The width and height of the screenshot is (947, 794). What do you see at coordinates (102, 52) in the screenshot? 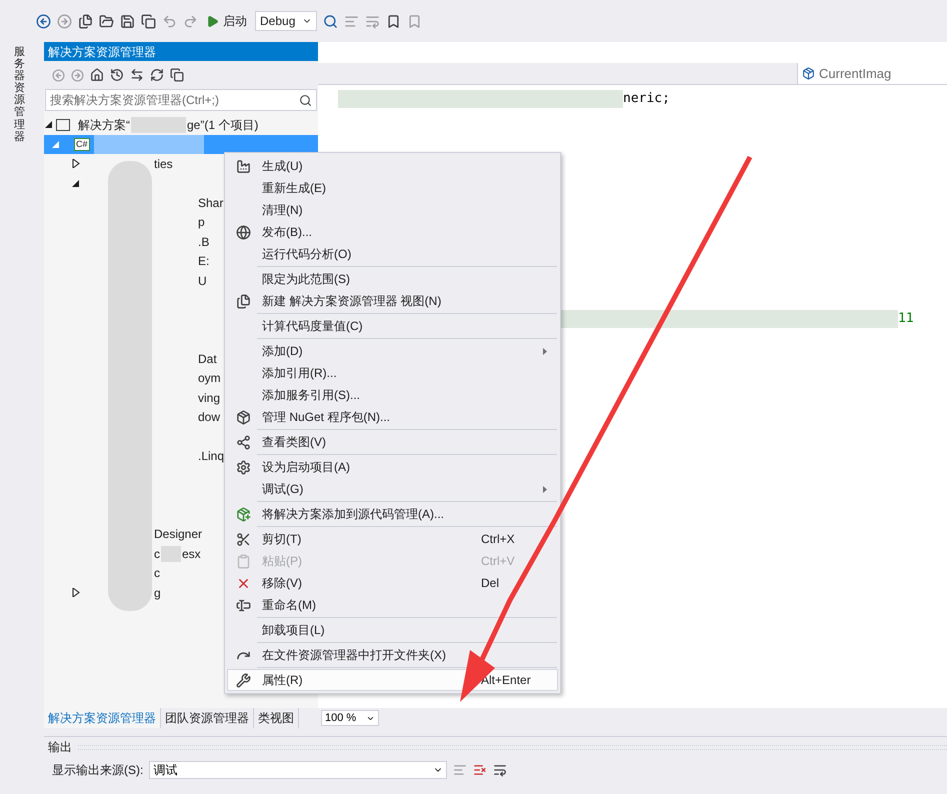
I see `panel-title: 解决方案资源管理器` at bounding box center [102, 52].